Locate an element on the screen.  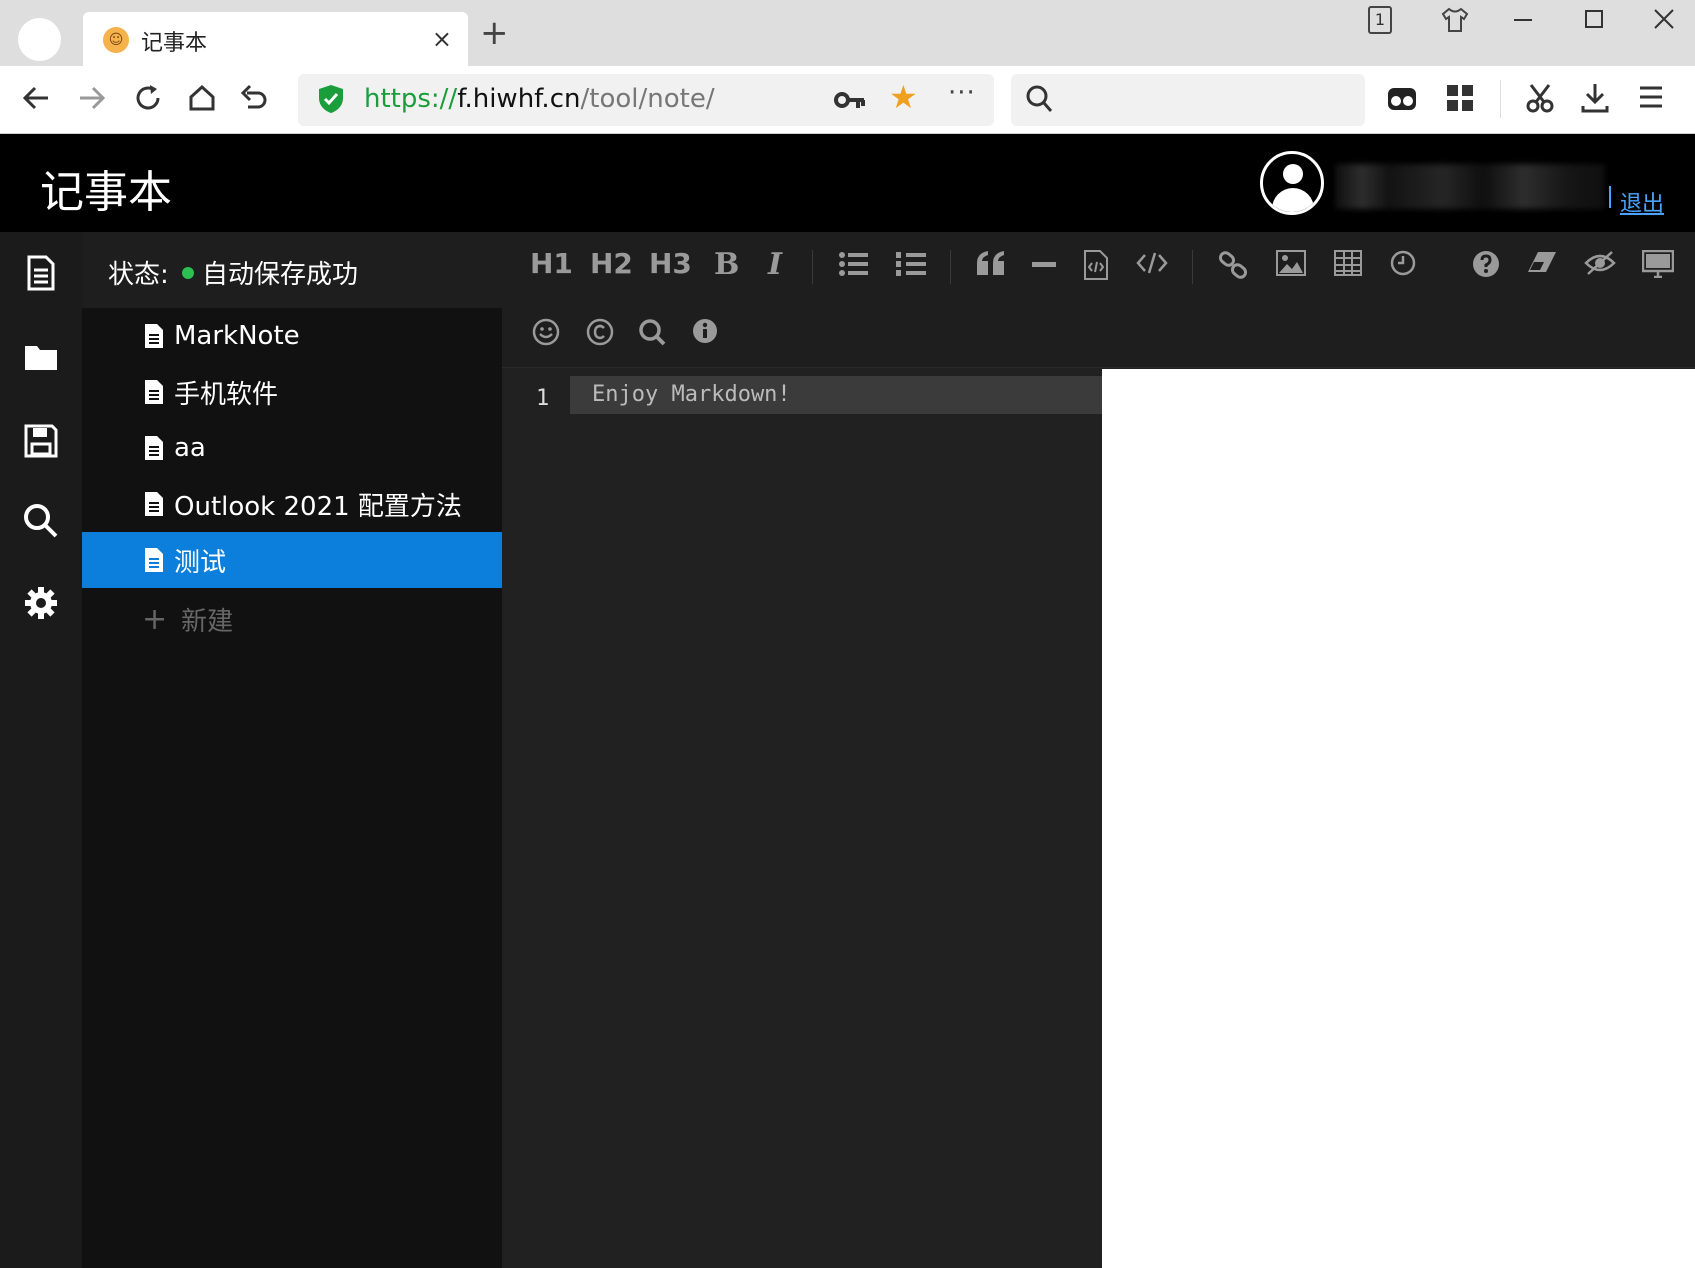
file-name: 测试 is located at coordinates (200, 562).